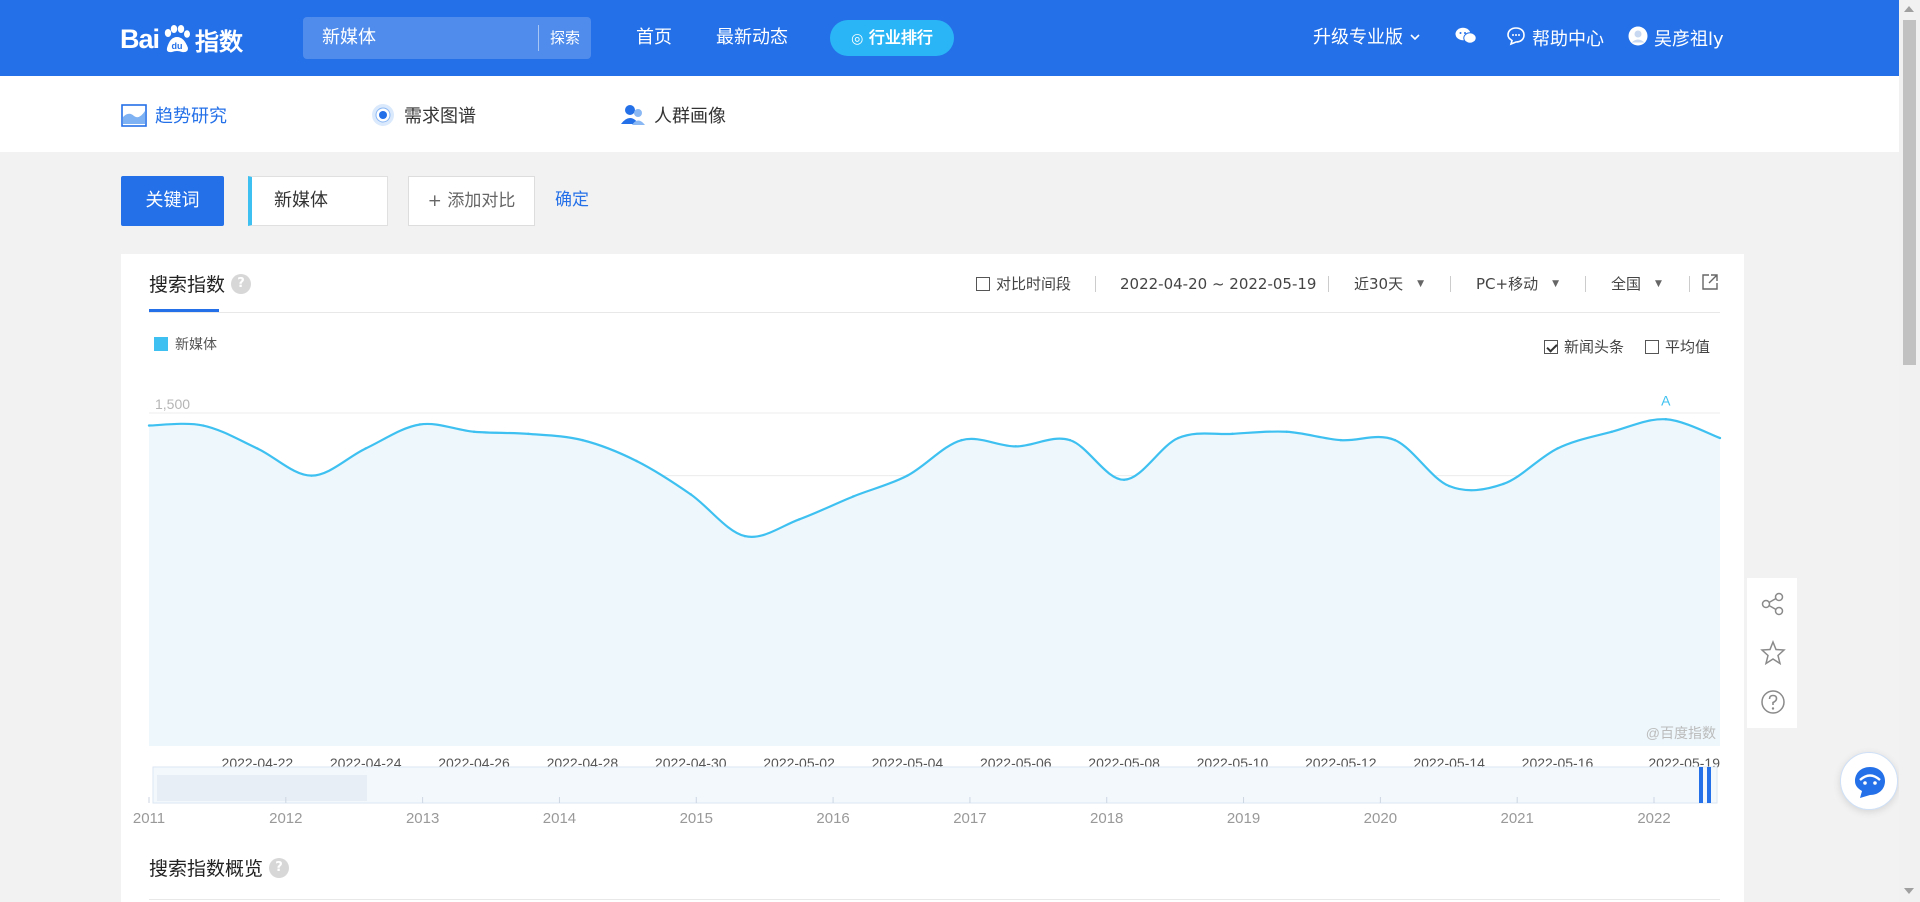  I want to click on paw-icon: du, so click(176, 39).